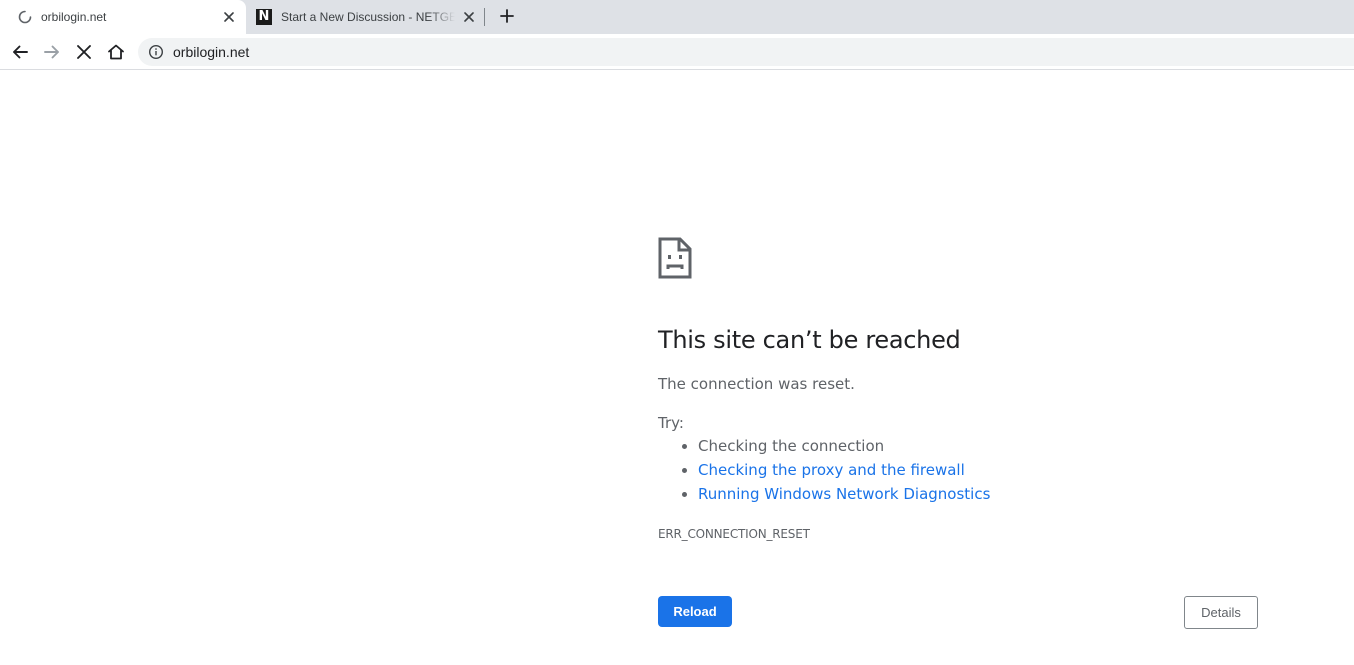  I want to click on home-icon, so click(116, 52).